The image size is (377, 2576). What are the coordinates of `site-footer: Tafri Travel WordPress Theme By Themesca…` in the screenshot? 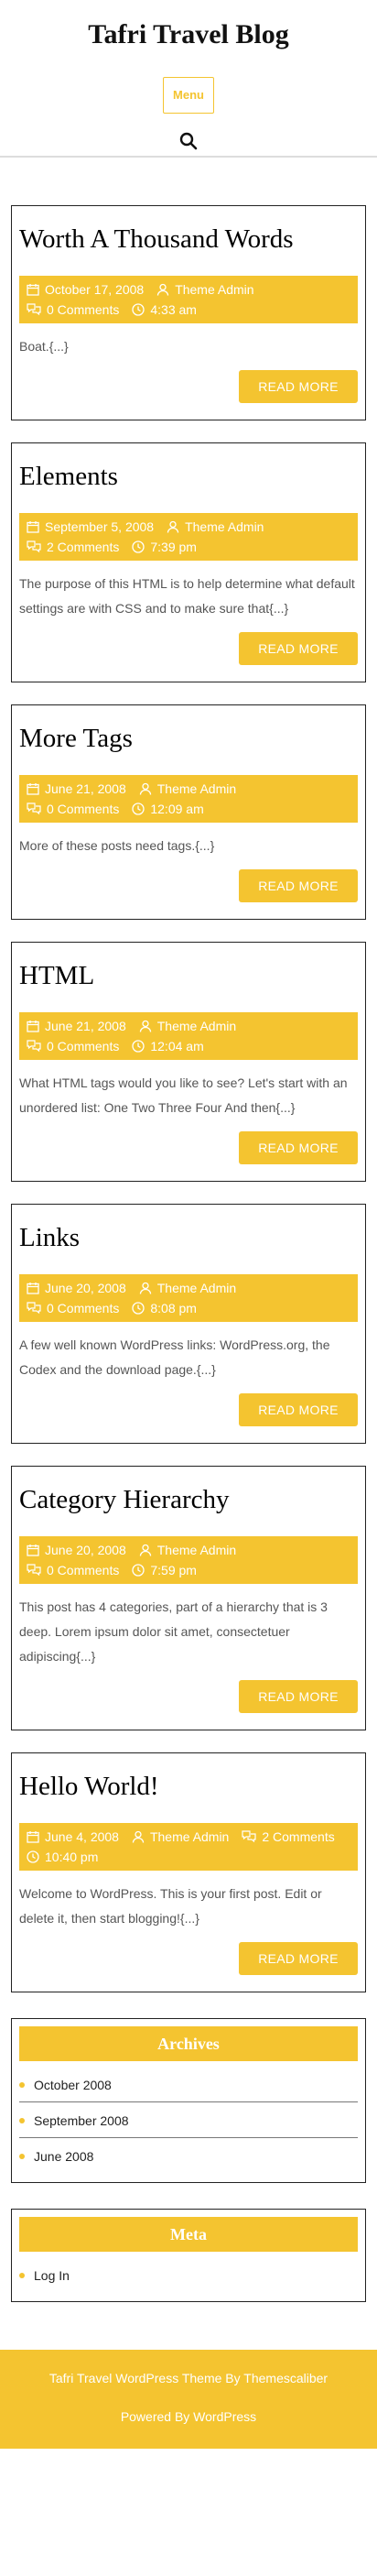 It's located at (188, 2400).